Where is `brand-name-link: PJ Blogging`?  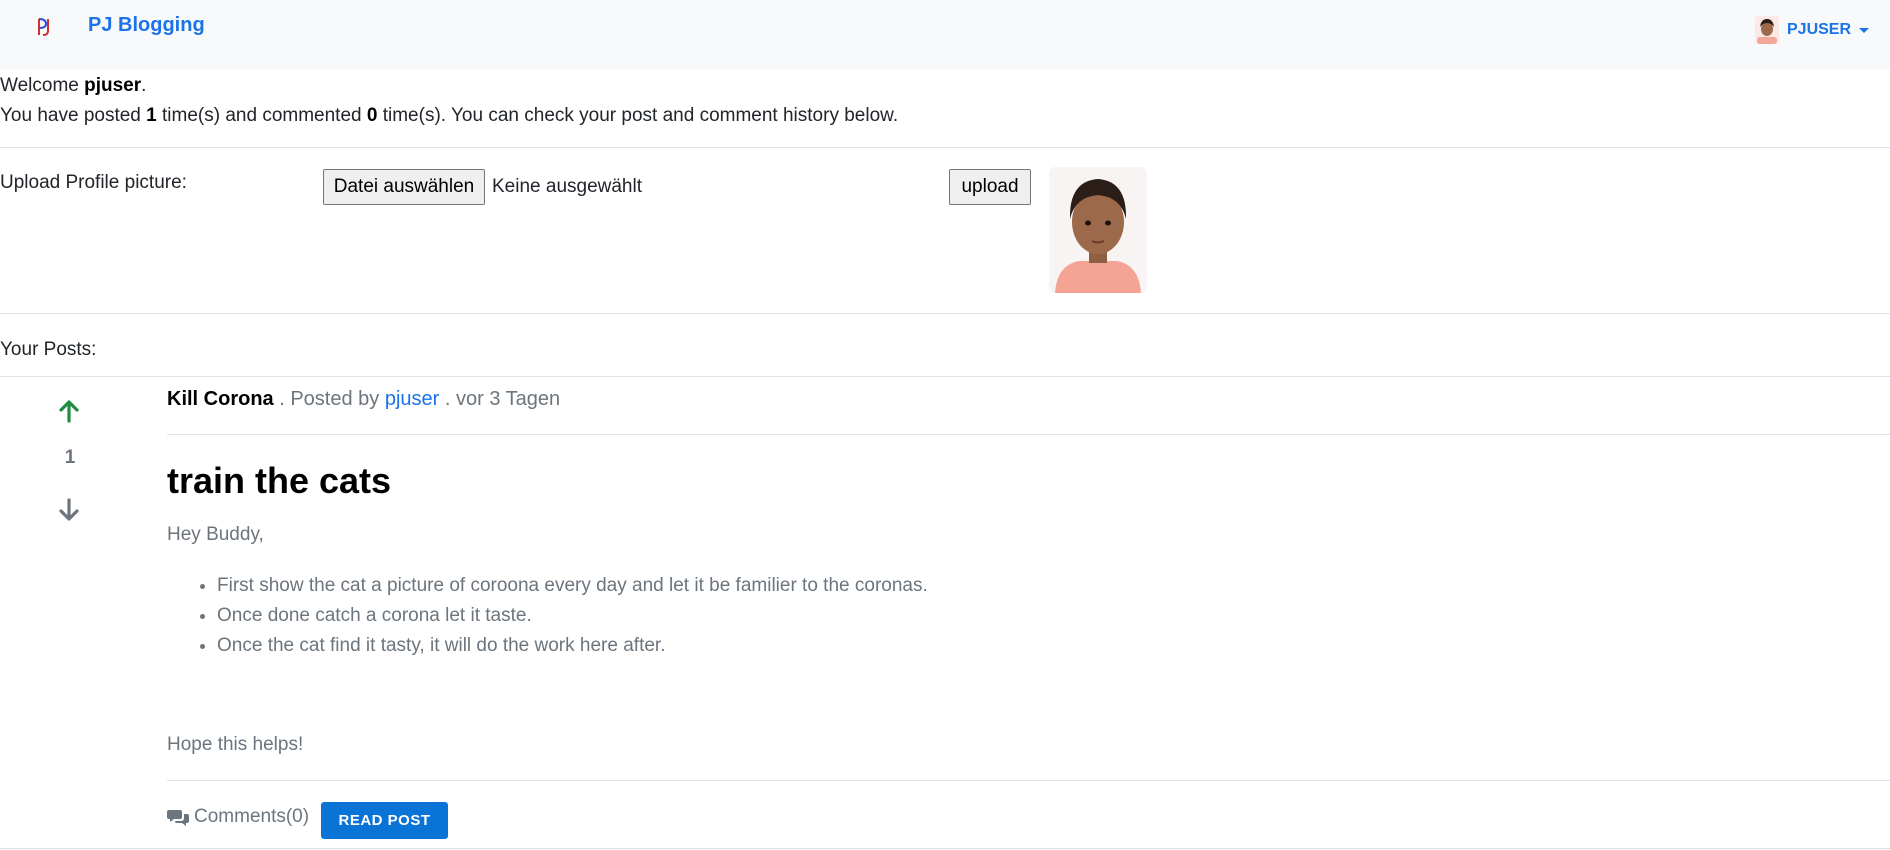
brand-name-link: PJ Blogging is located at coordinates (146, 25).